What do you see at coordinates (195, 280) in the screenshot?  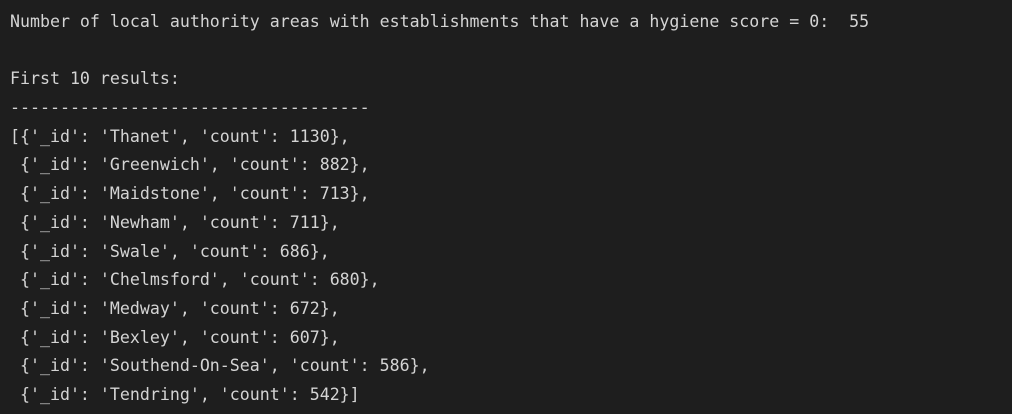 I see `result-line: {'_id': 'Chelmsford', 'count': 680},` at bounding box center [195, 280].